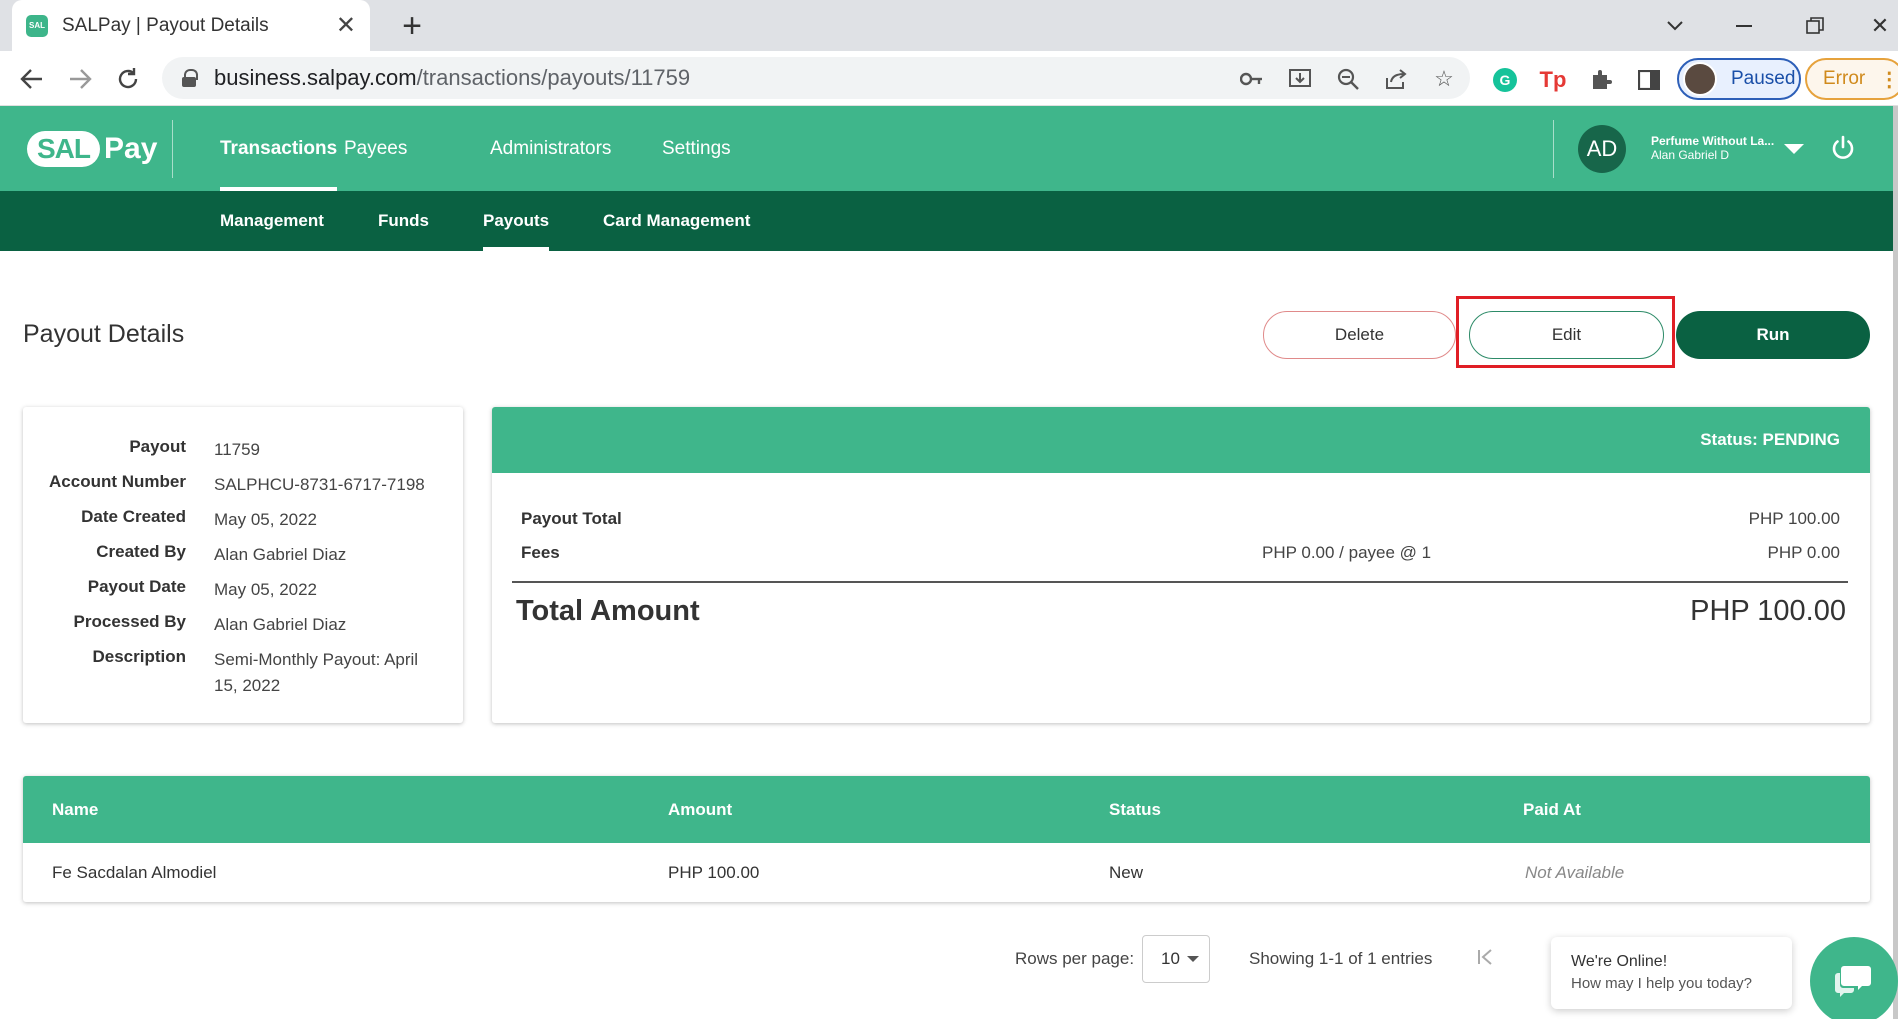 The image size is (1898, 1019). What do you see at coordinates (375, 148) in the screenshot?
I see `nav-payees: Payees` at bounding box center [375, 148].